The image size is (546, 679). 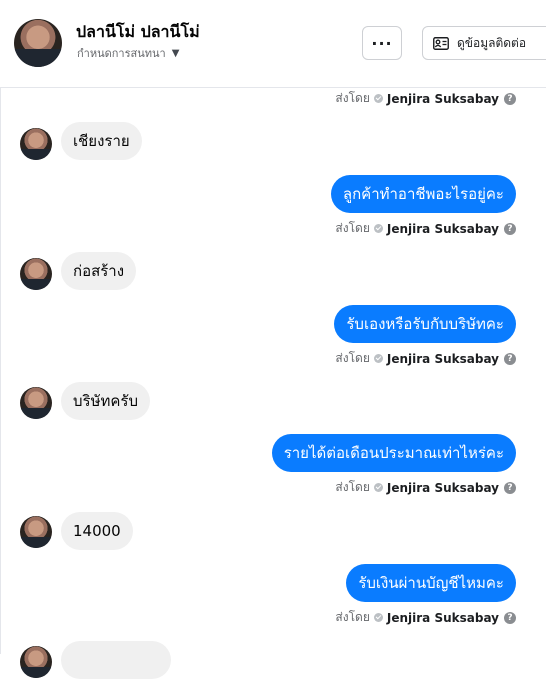 I want to click on outgoing-message: ลูกค้าทำอาชีพอะไรอยู่คะ, so click(x=423, y=194).